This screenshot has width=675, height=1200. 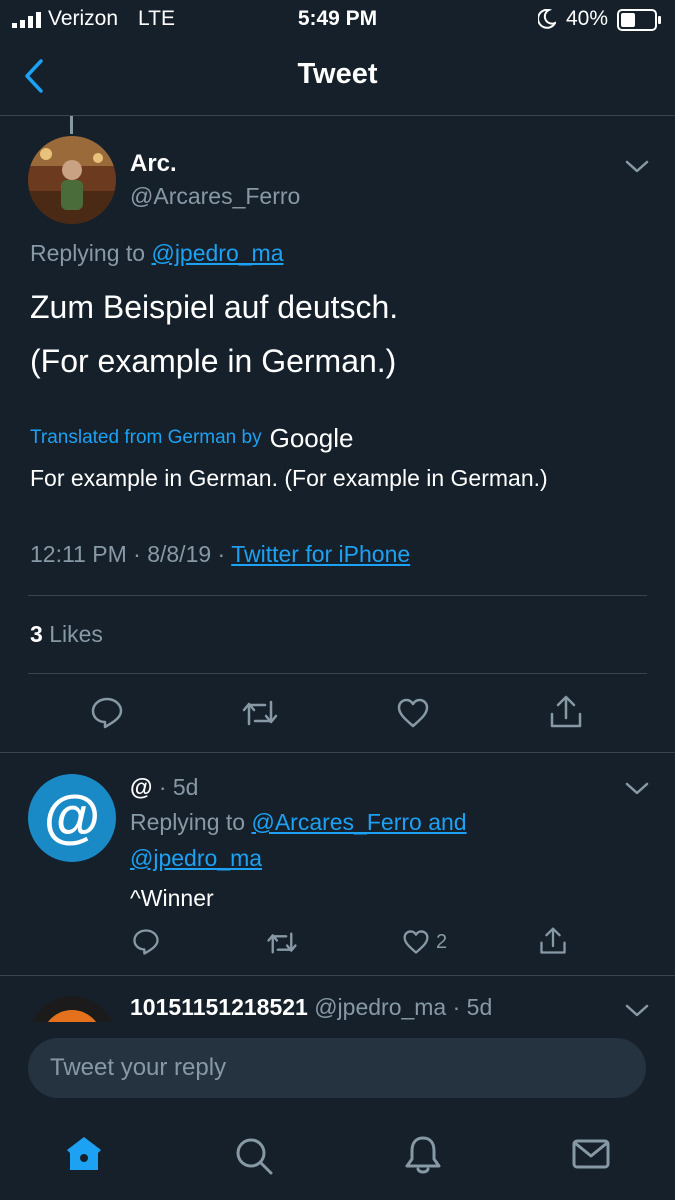 What do you see at coordinates (172, 898) in the screenshot?
I see `reply-text: ^Winner` at bounding box center [172, 898].